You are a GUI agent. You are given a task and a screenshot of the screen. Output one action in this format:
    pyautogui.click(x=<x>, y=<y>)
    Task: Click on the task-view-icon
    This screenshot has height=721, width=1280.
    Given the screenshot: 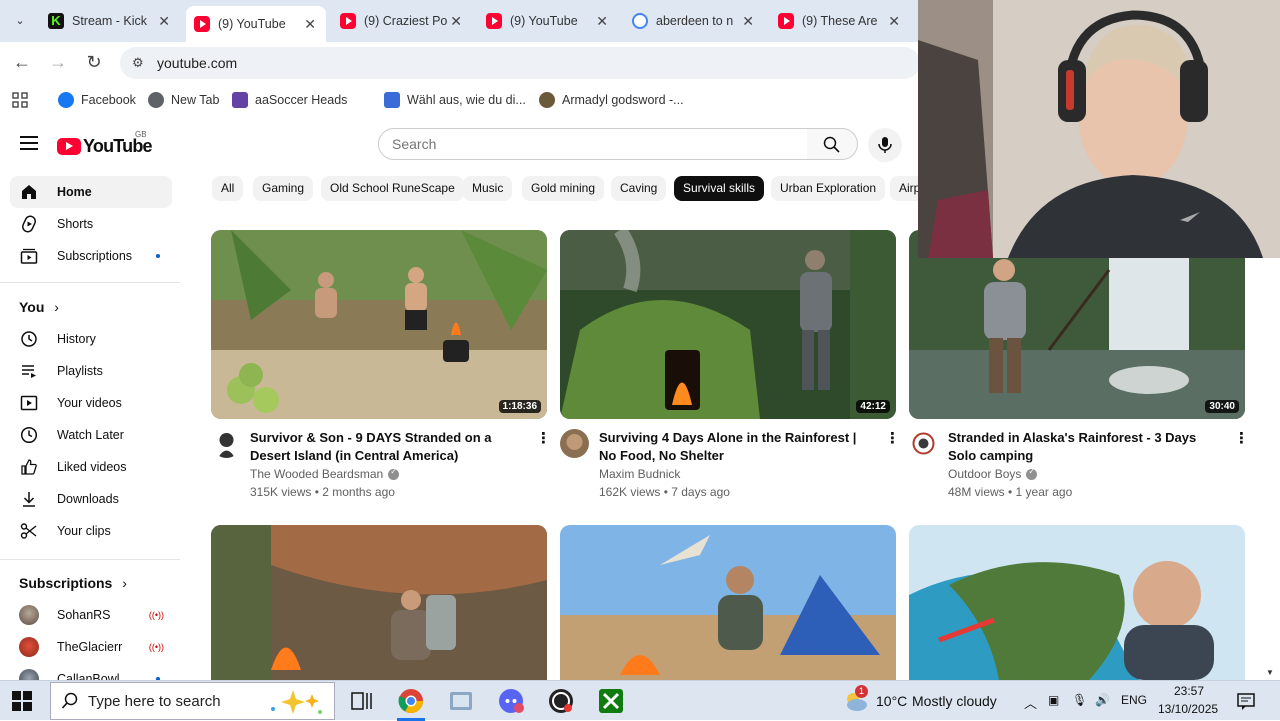 What is the action you would take?
    pyautogui.click(x=362, y=701)
    